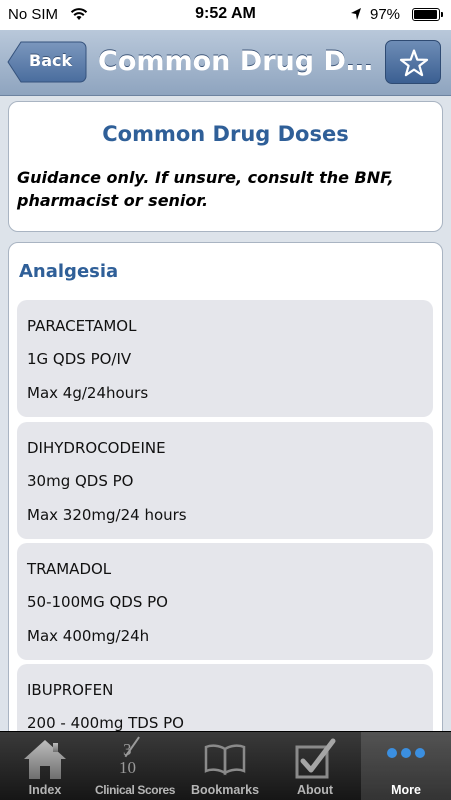 This screenshot has width=451, height=800. I want to click on back-button-label: Back, so click(51, 60).